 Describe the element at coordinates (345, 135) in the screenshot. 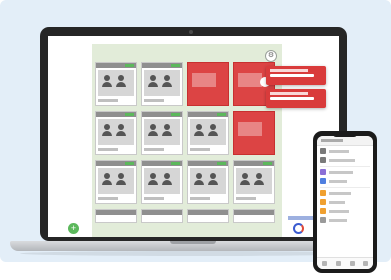

I see `phone-notch` at that location.